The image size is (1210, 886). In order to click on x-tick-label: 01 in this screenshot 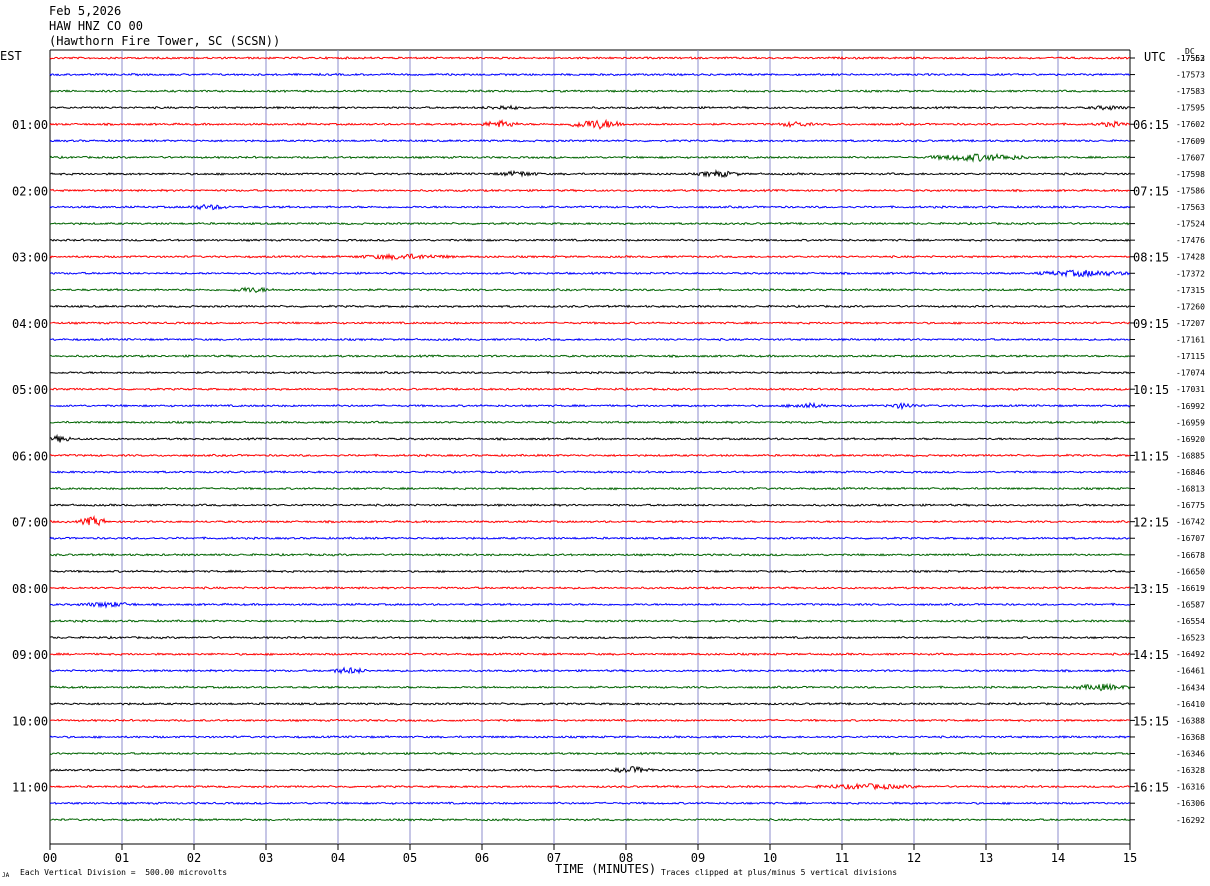, I will do `click(122, 858)`.